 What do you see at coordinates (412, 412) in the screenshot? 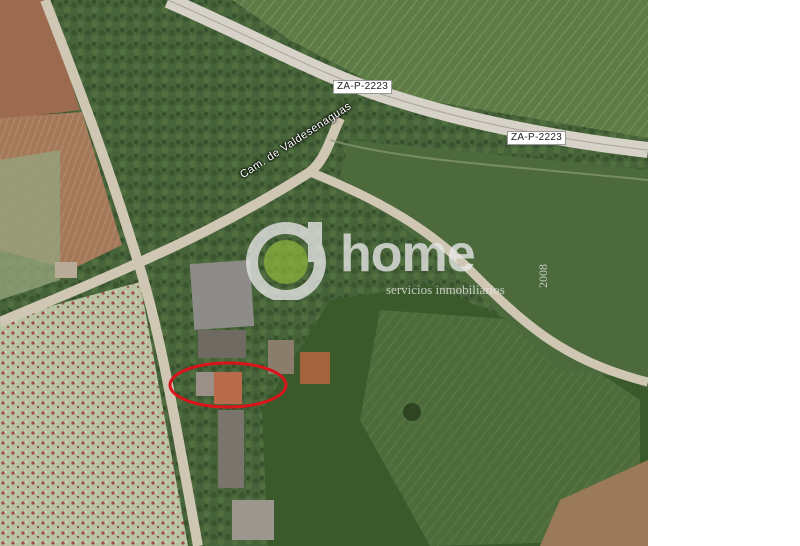
I see `tree-clump` at bounding box center [412, 412].